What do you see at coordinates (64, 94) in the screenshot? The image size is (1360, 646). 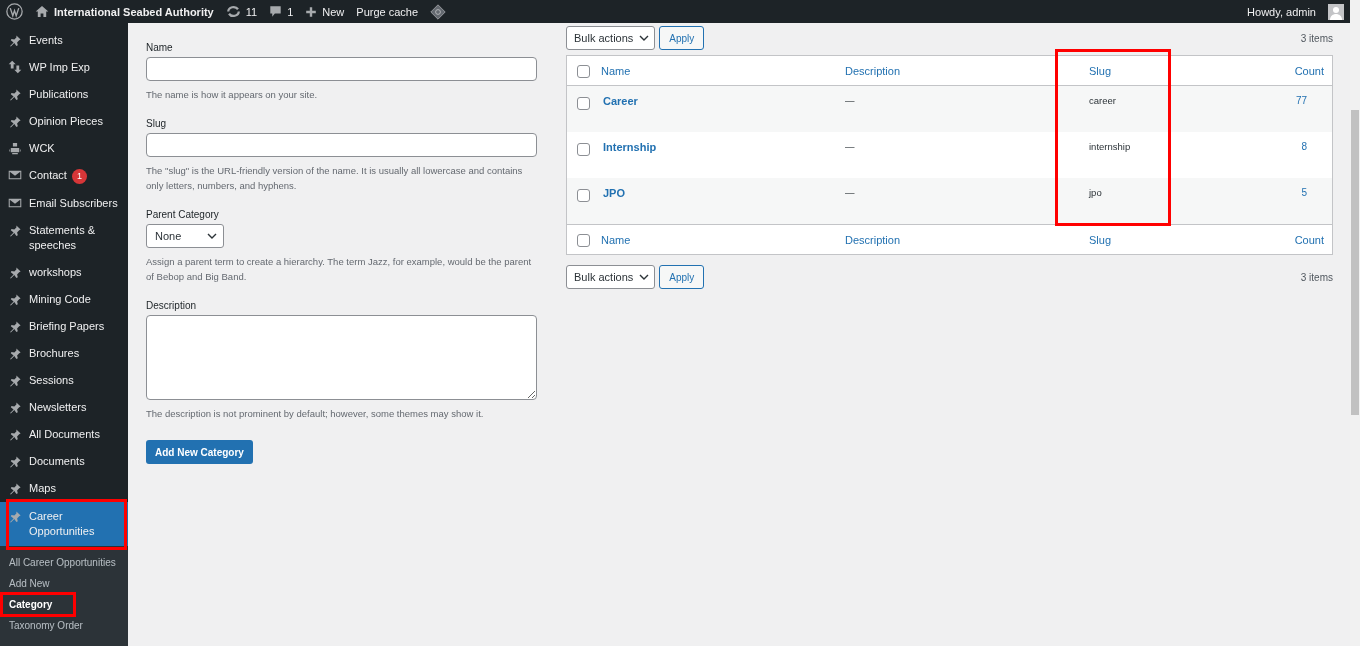 I see `menu-item: Publications` at bounding box center [64, 94].